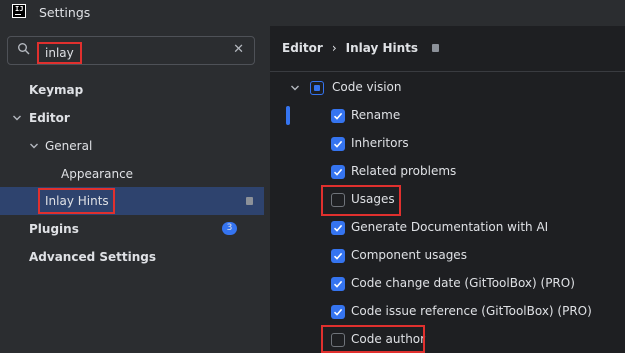  What do you see at coordinates (471, 311) in the screenshot?
I see `option-label: Code issue reference (GitToolBox) (PRO)` at bounding box center [471, 311].